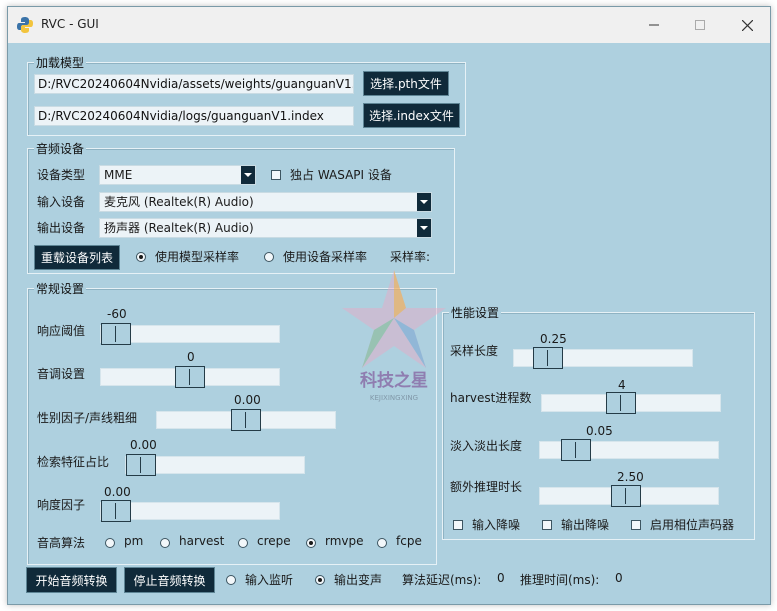 The width and height of the screenshot is (777, 611). I want to click on maximize-button, so click(700, 25).